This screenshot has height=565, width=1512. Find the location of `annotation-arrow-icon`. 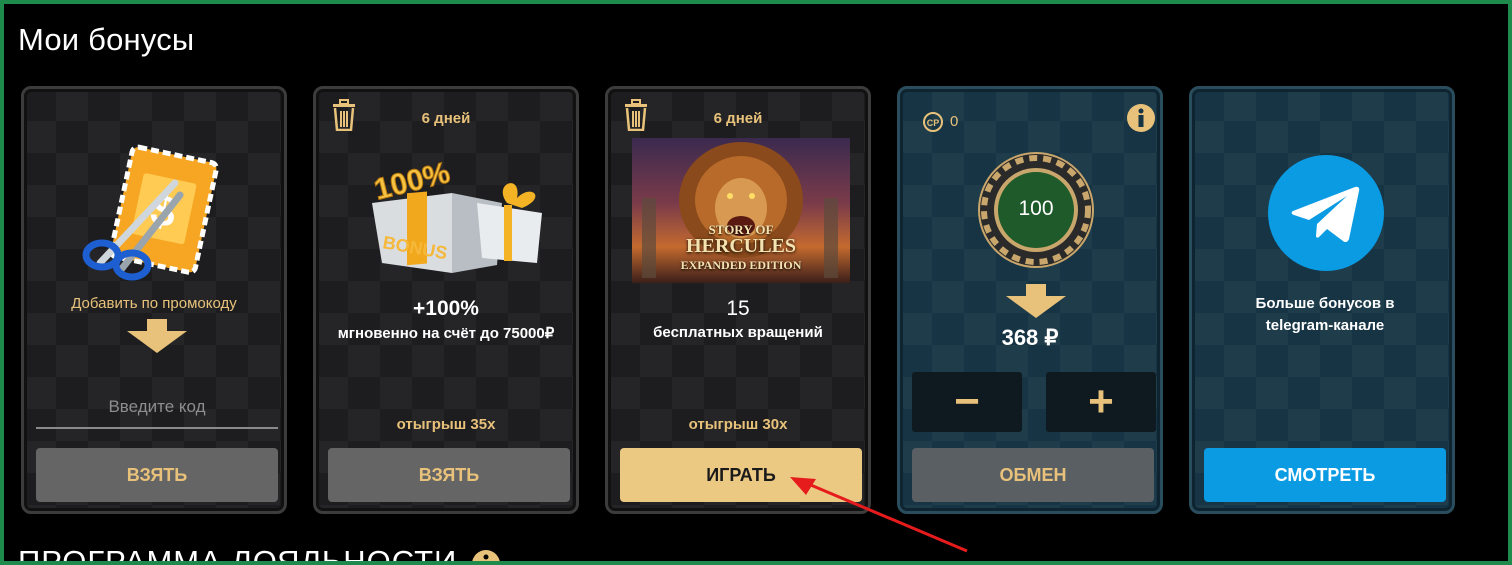

annotation-arrow-icon is located at coordinates (879, 515).